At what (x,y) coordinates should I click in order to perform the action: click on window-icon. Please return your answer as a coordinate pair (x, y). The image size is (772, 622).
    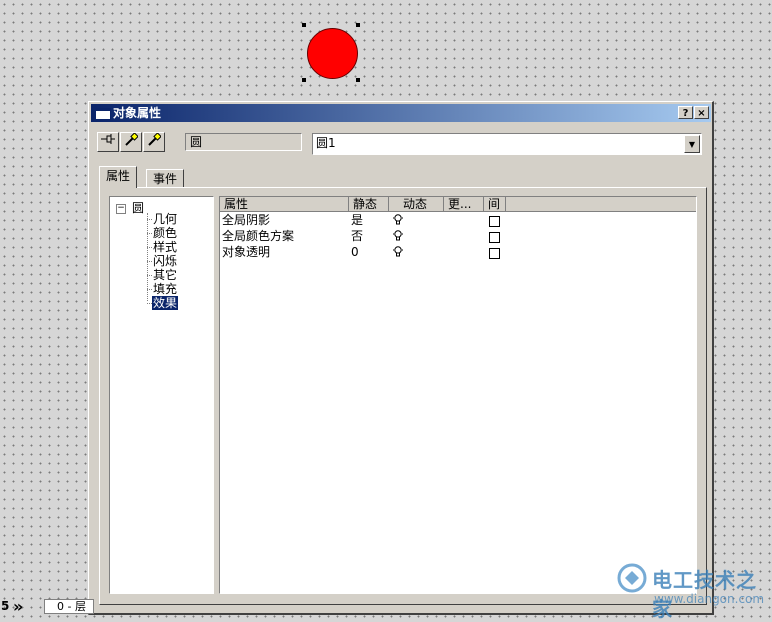
    Looking at the image, I should click on (103, 114).